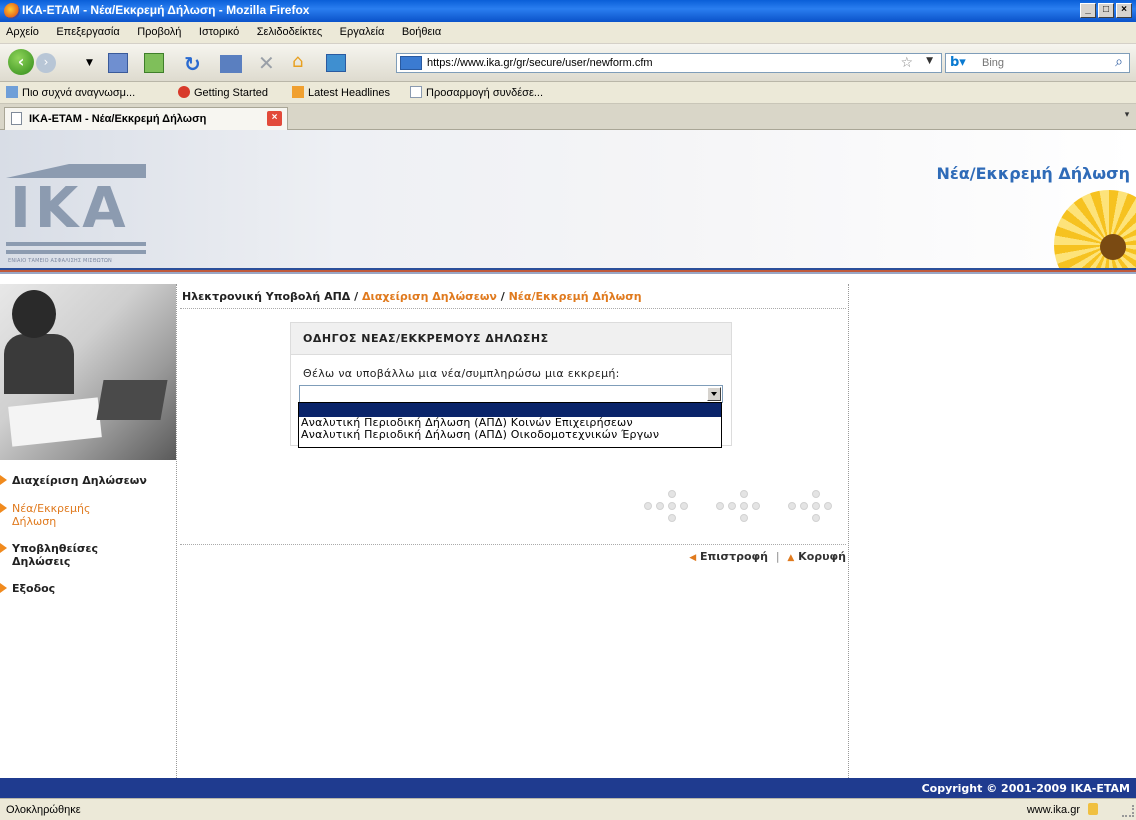  Describe the element at coordinates (336, 63) in the screenshot. I see `new-tab-icon` at that location.